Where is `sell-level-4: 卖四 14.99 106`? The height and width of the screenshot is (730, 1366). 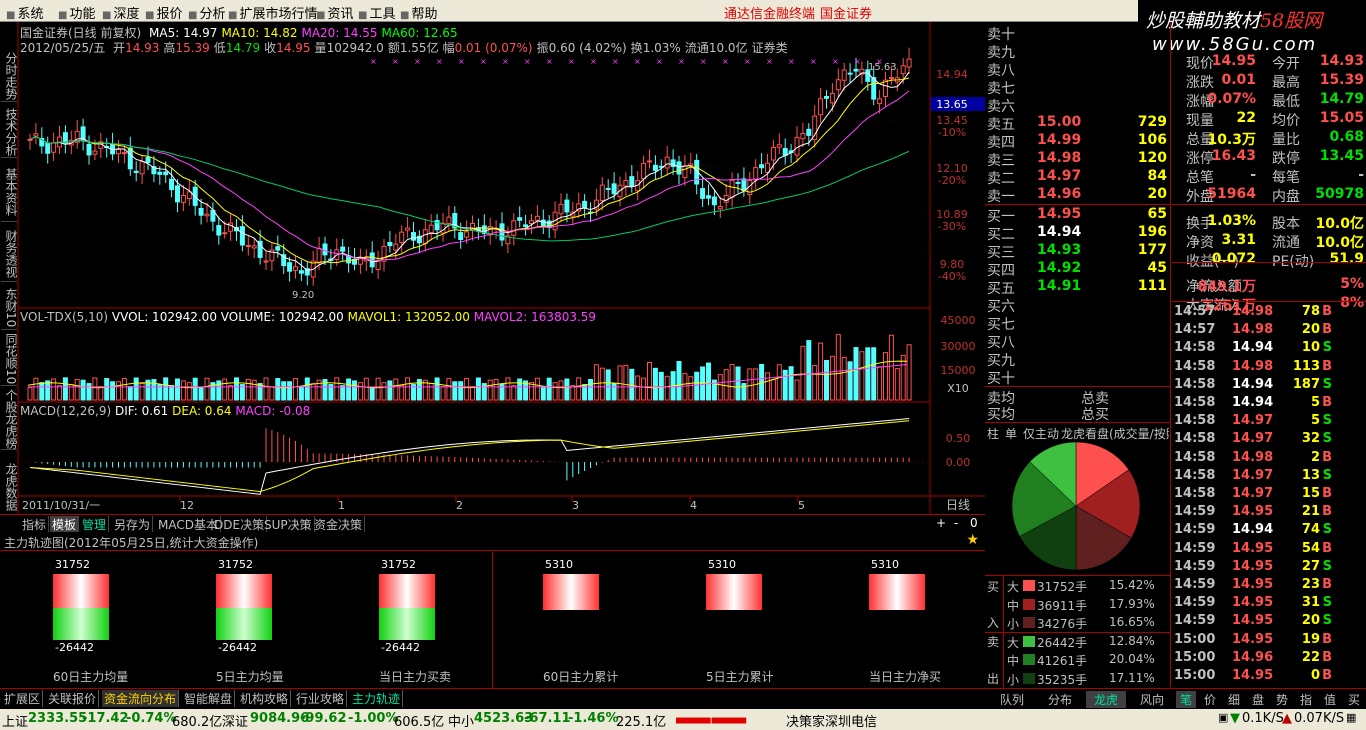 sell-level-4: 卖四 14.99 106 is located at coordinates (1078, 141).